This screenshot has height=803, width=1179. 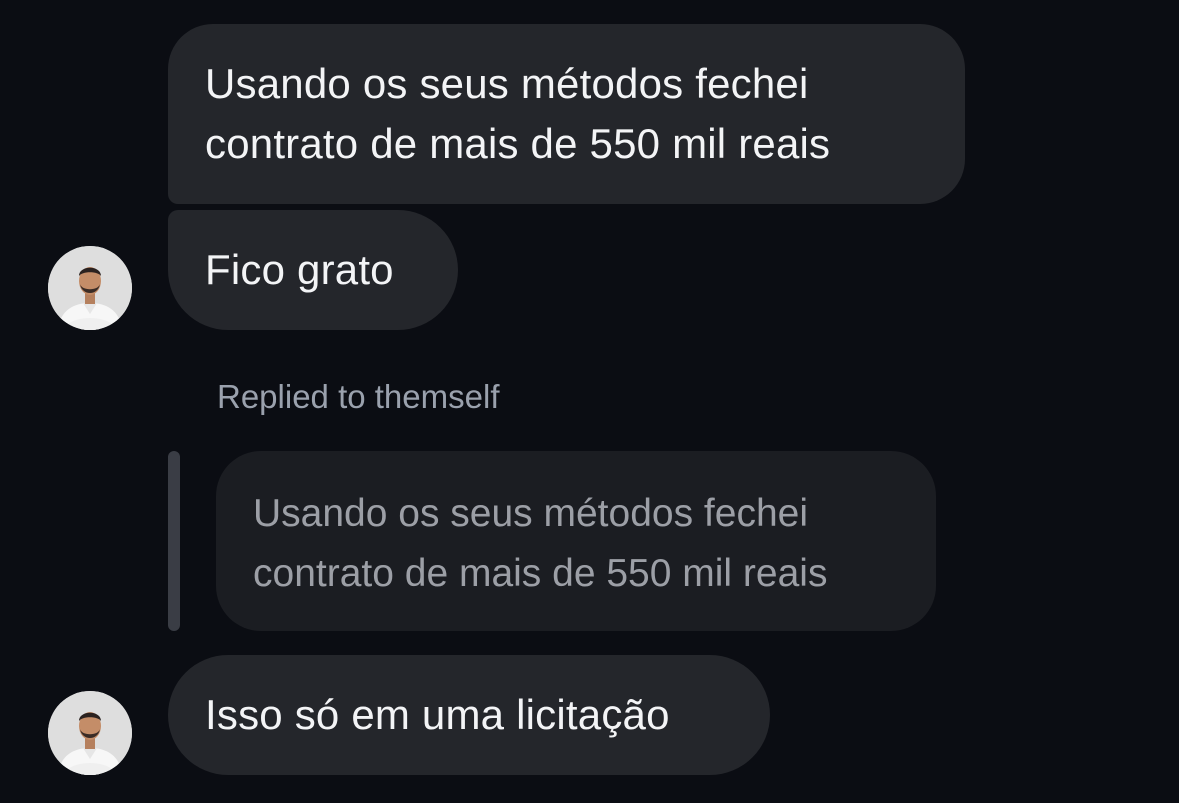 I want to click on quoted-text-line: contrato de mais de 550 mil reais, so click(x=540, y=573).